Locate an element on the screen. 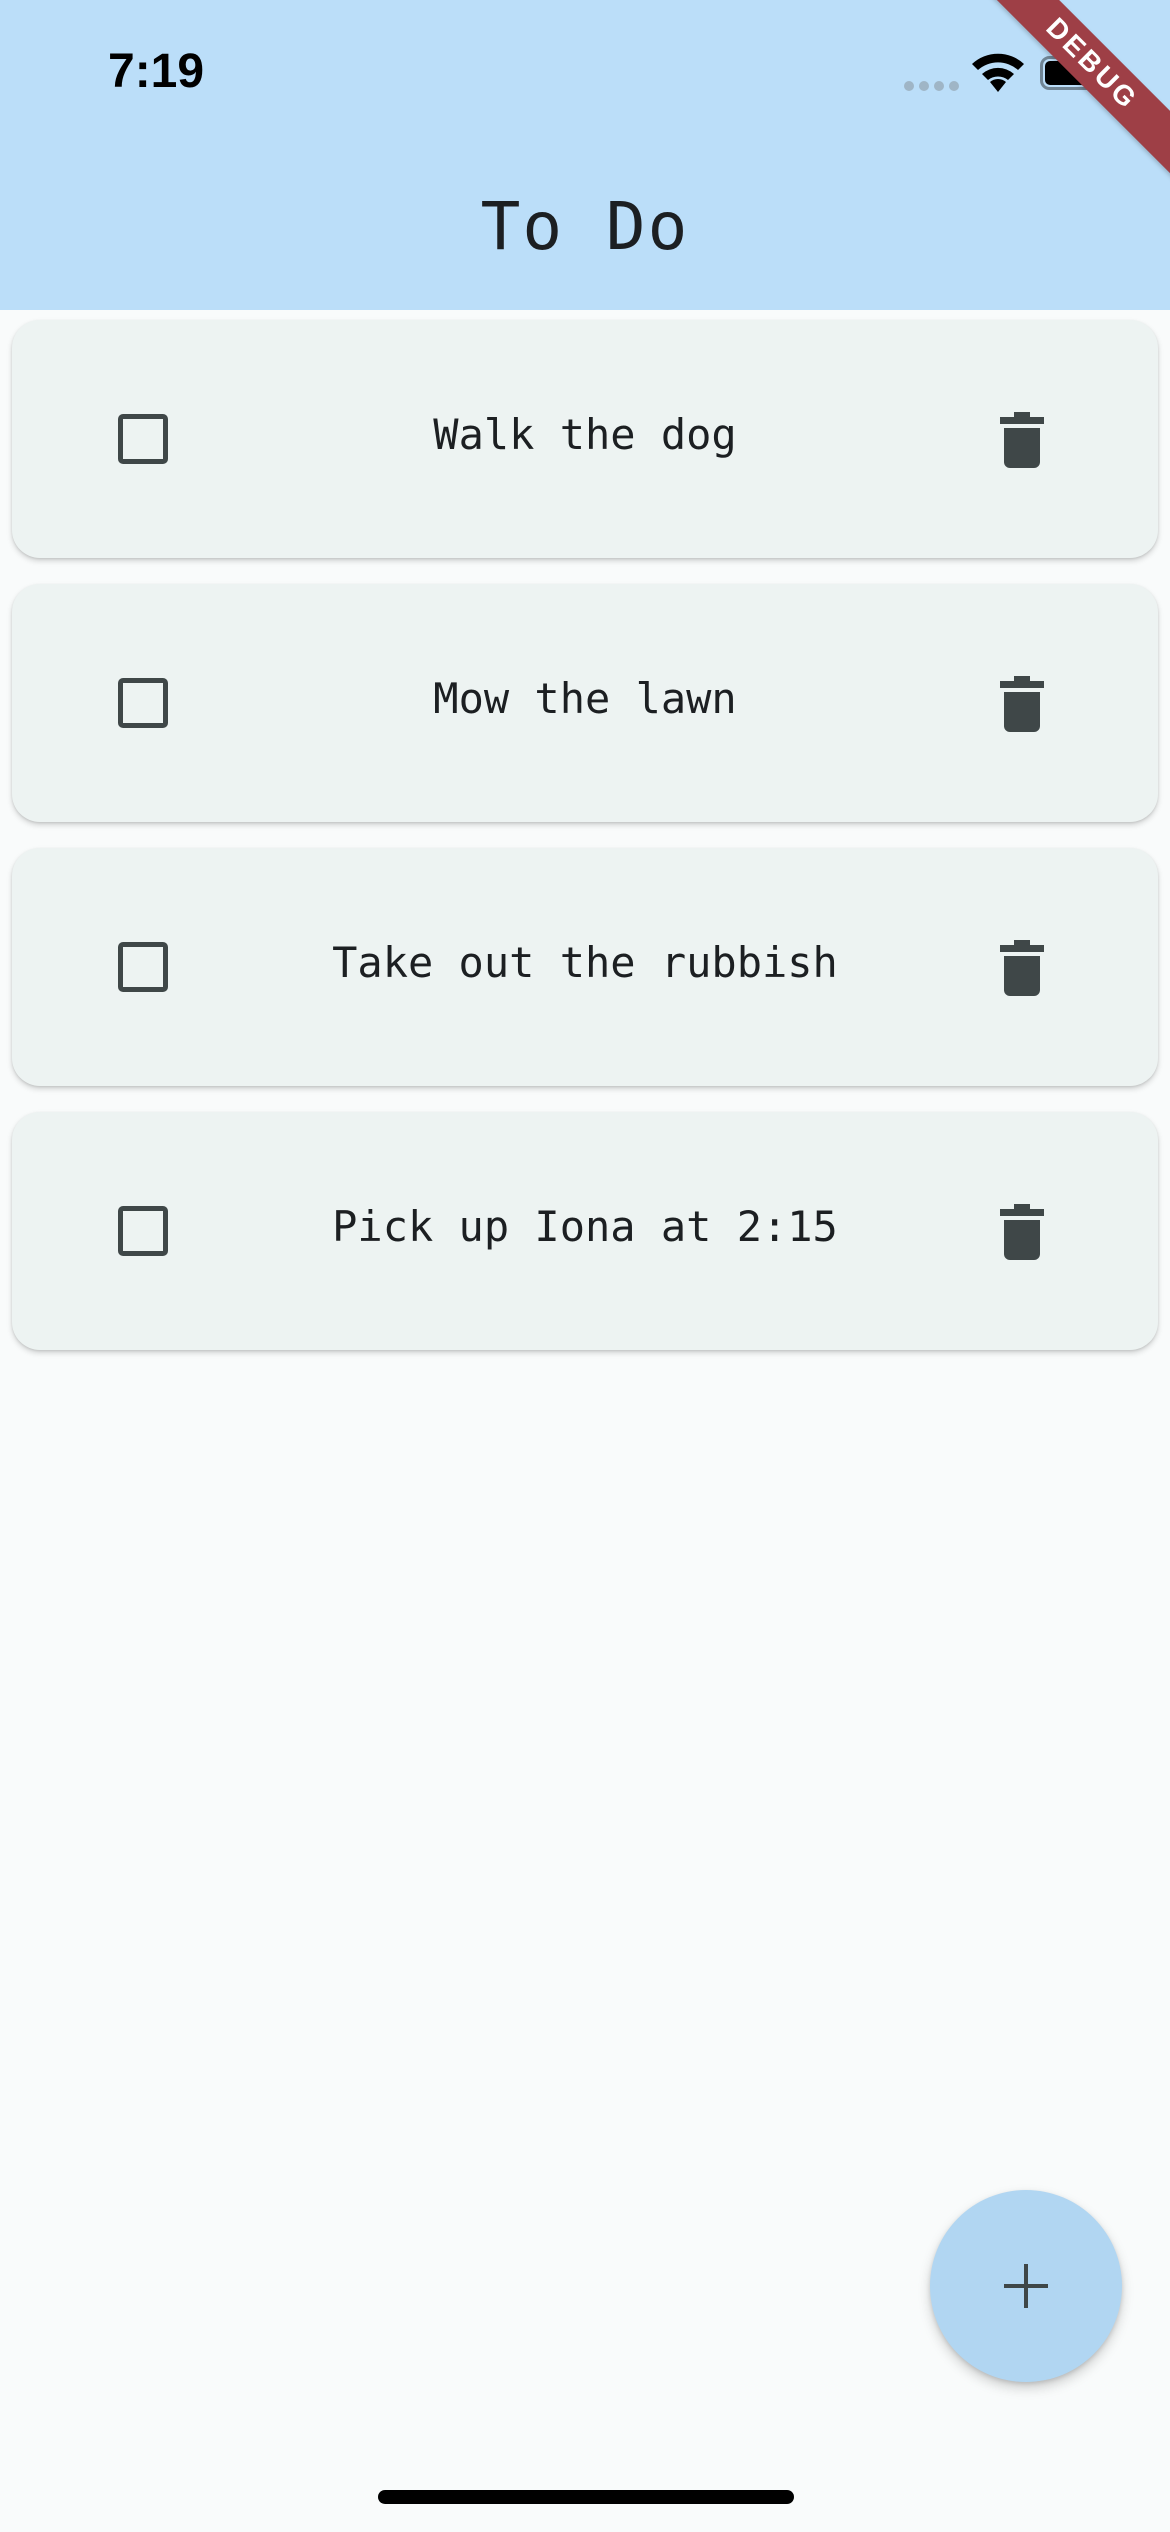  todo-item: Walk the dog is located at coordinates (585, 439).